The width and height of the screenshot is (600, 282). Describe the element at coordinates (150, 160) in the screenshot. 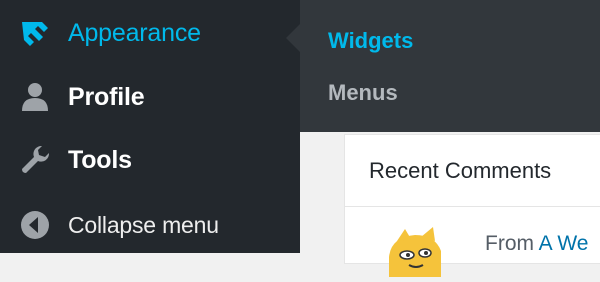

I see `sidebar-item-tools: Tools` at that location.